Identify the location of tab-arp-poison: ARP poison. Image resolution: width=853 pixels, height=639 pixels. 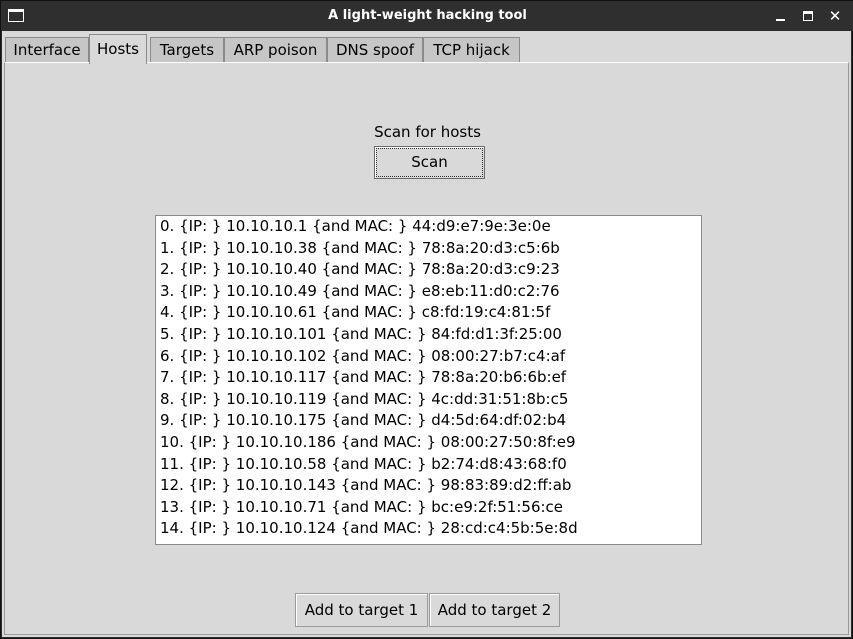
(275, 50).